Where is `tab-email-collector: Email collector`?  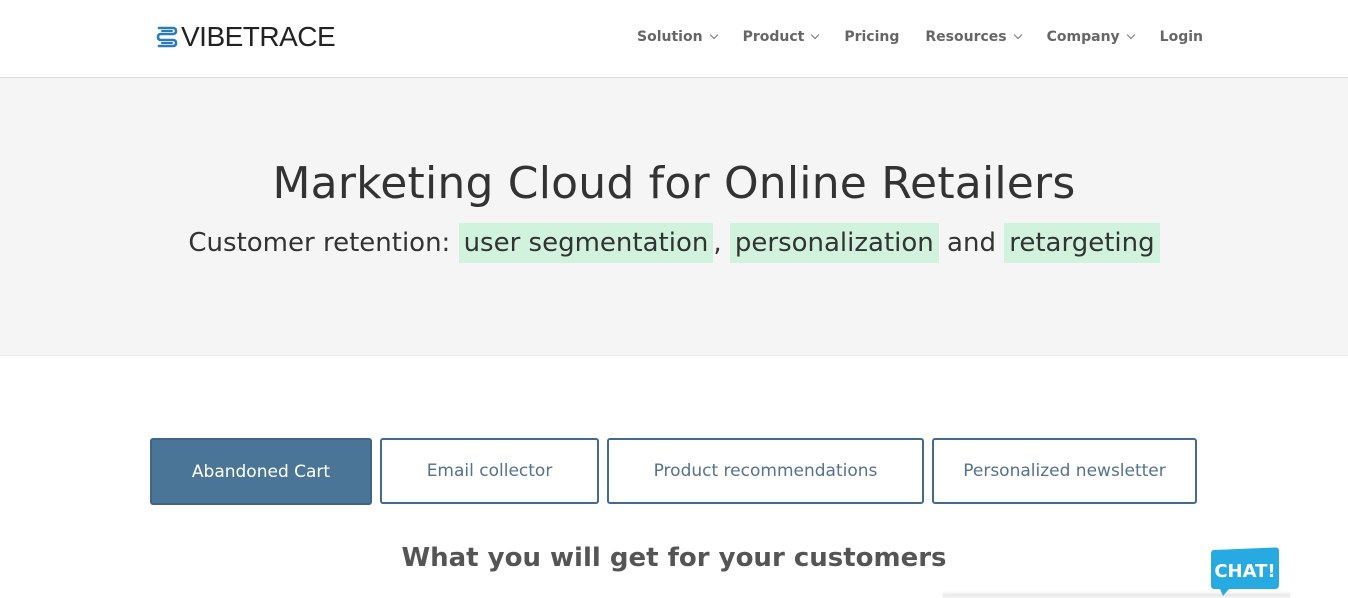 tab-email-collector: Email collector is located at coordinates (489, 471).